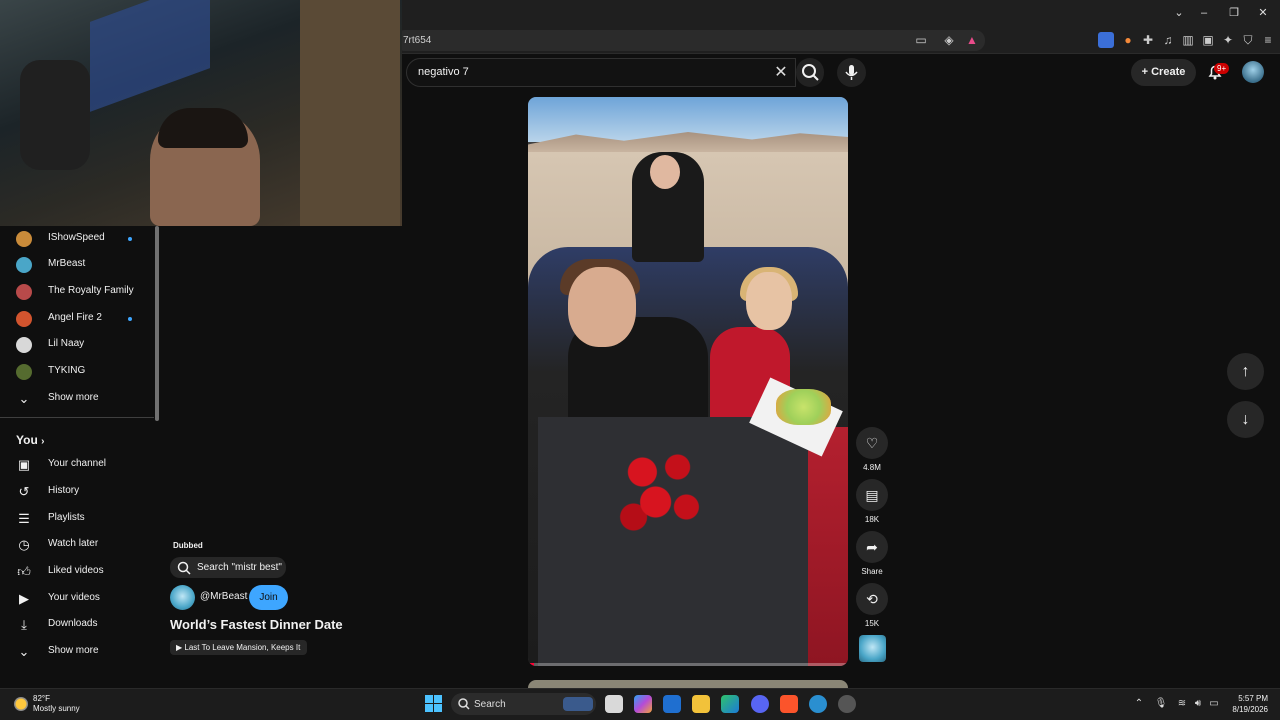  Describe the element at coordinates (1208, 40) in the screenshot. I see `wallet-icon: ▣` at that location.